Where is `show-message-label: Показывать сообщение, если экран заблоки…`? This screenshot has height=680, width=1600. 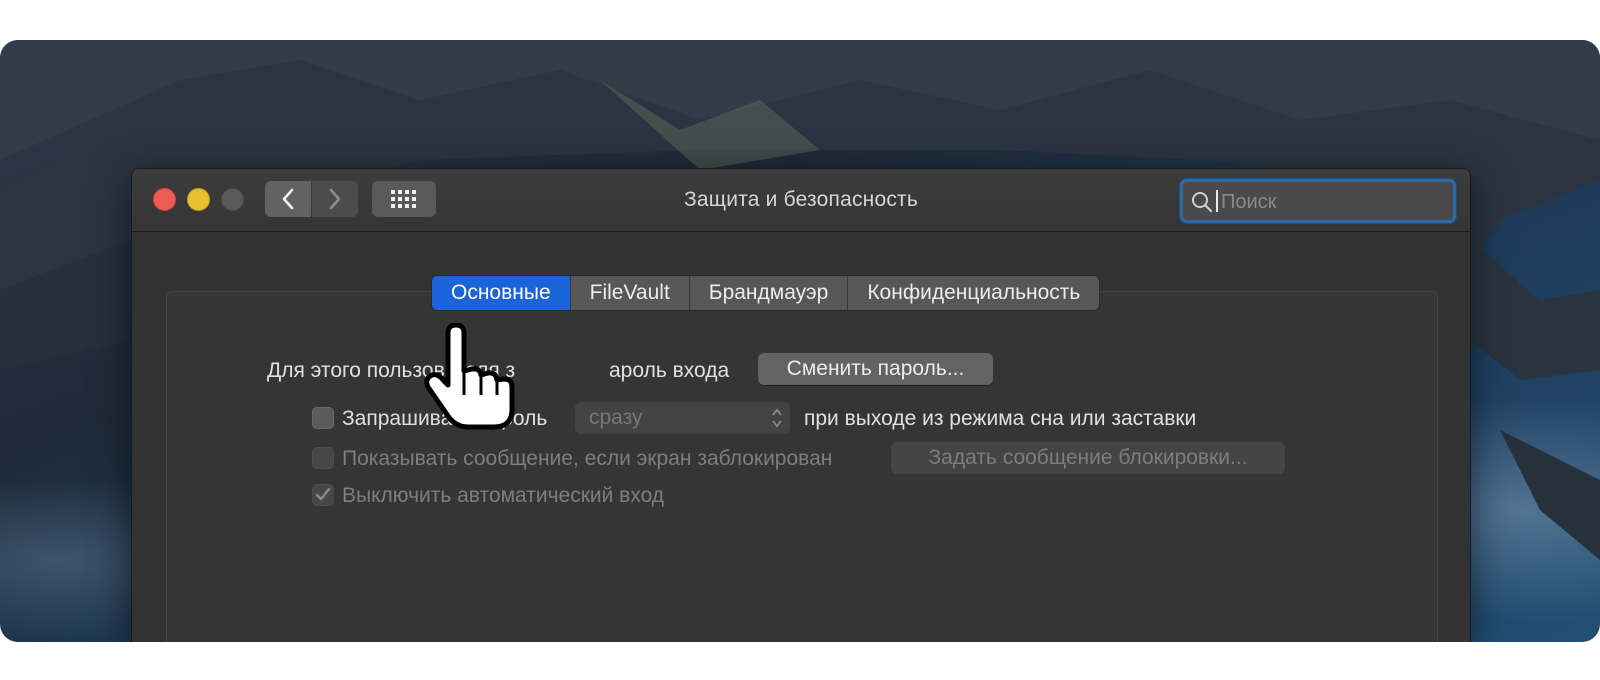
show-message-label: Показывать сообщение, если экран заблоки… is located at coordinates (587, 458).